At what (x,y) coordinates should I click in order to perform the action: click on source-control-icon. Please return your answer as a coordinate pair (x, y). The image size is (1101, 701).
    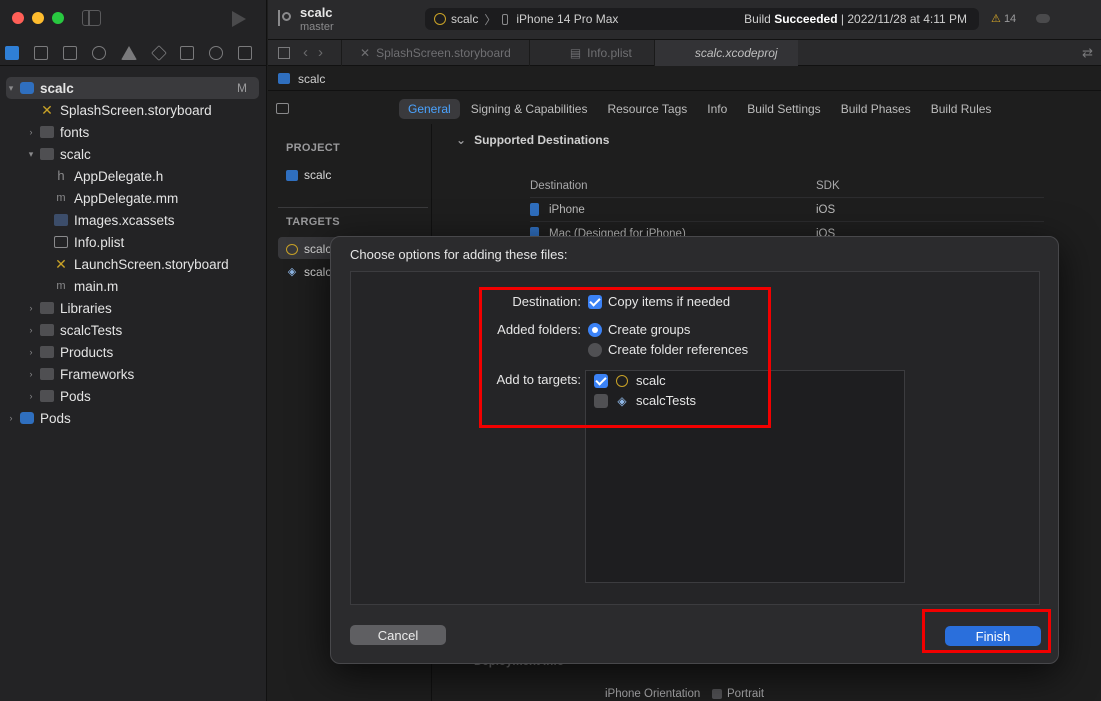
    Looking at the image, I should click on (40, 52).